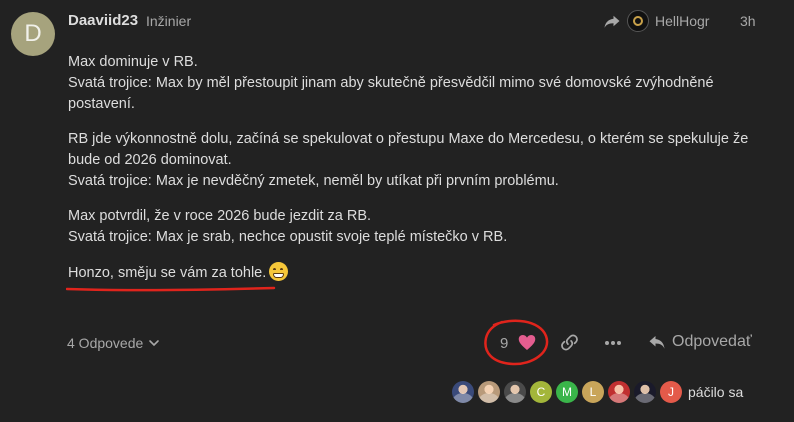 This screenshot has width=794, height=422. Describe the element at coordinates (516, 342) in the screenshot. I see `red-circle-annotation` at that location.